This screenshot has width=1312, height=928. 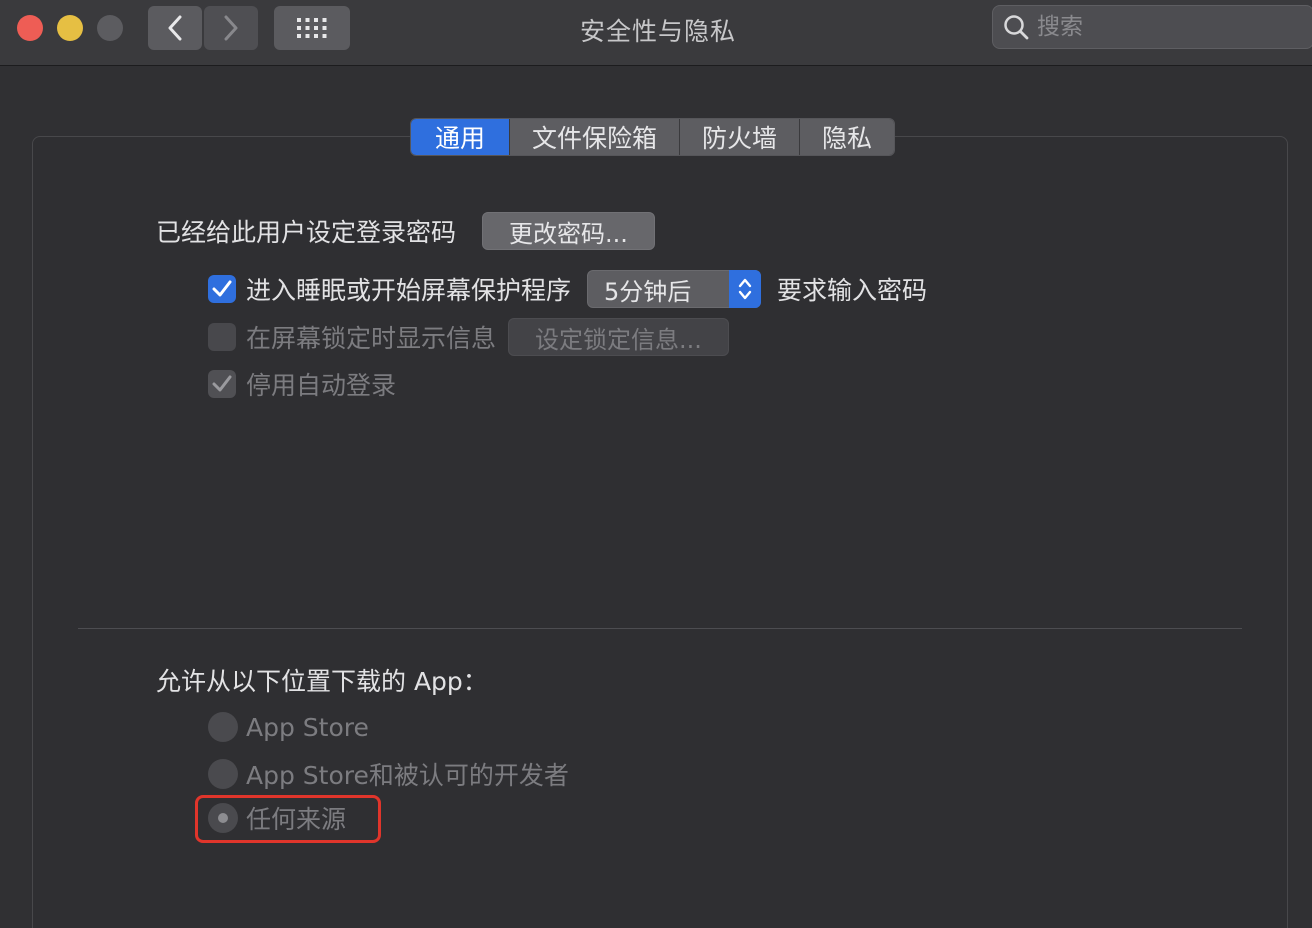 I want to click on auto-login-row: 停用自动登录, so click(x=302, y=384).